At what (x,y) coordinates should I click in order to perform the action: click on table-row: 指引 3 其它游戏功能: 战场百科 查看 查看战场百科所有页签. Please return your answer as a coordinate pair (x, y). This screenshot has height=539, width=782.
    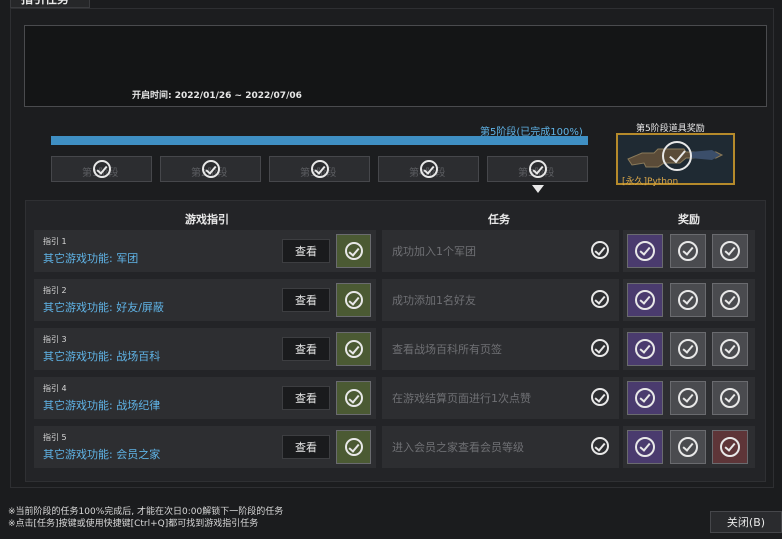
    Looking at the image, I should click on (394, 349).